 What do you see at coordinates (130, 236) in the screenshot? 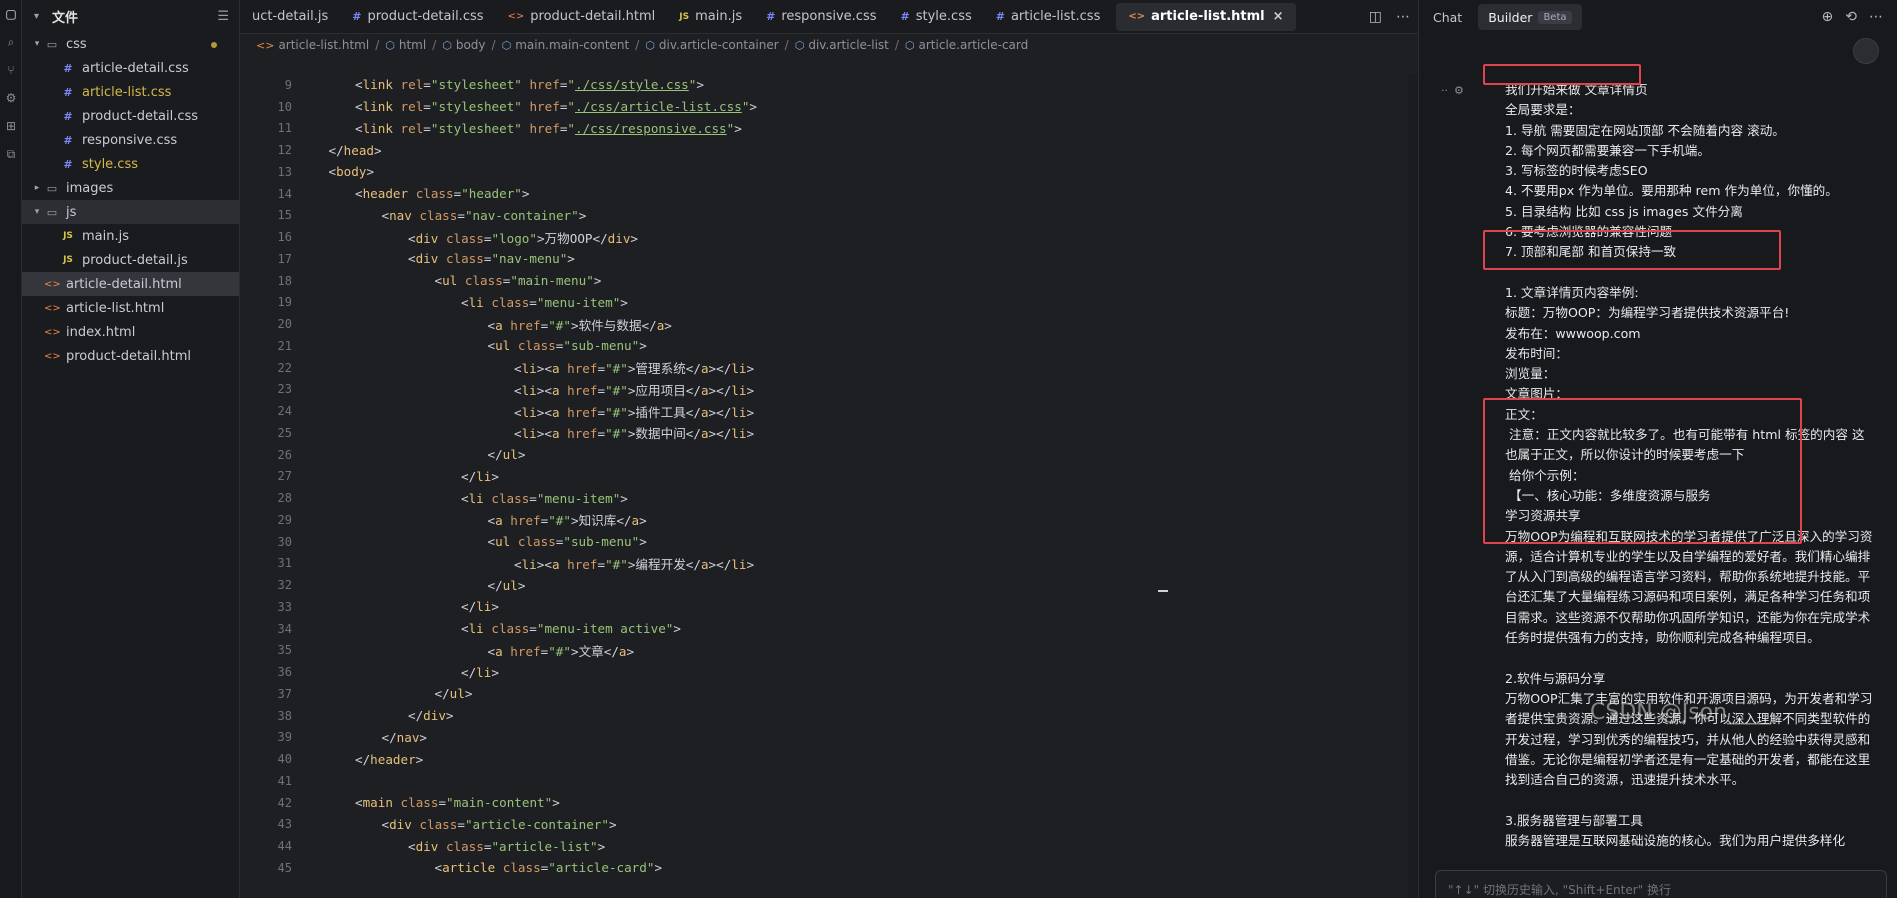
I see `tree-item-main-js: JS main.js` at bounding box center [130, 236].